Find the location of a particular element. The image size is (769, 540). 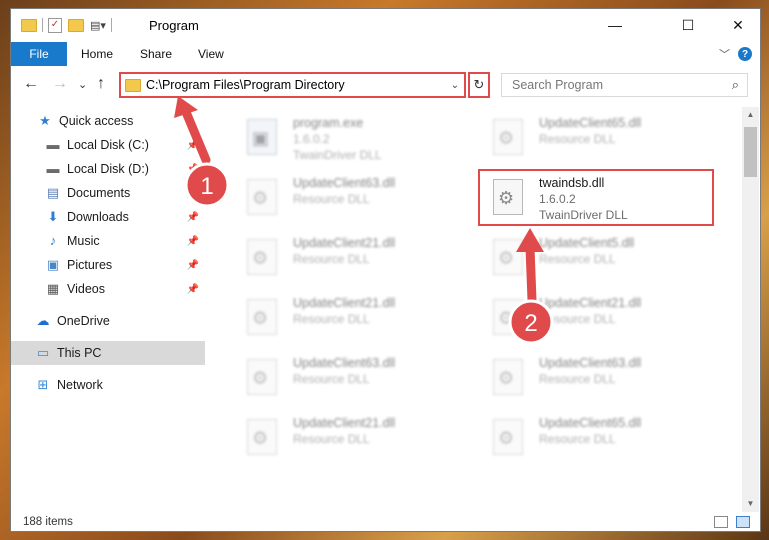

sidebar-item-label: Videos is located at coordinates (86, 289).